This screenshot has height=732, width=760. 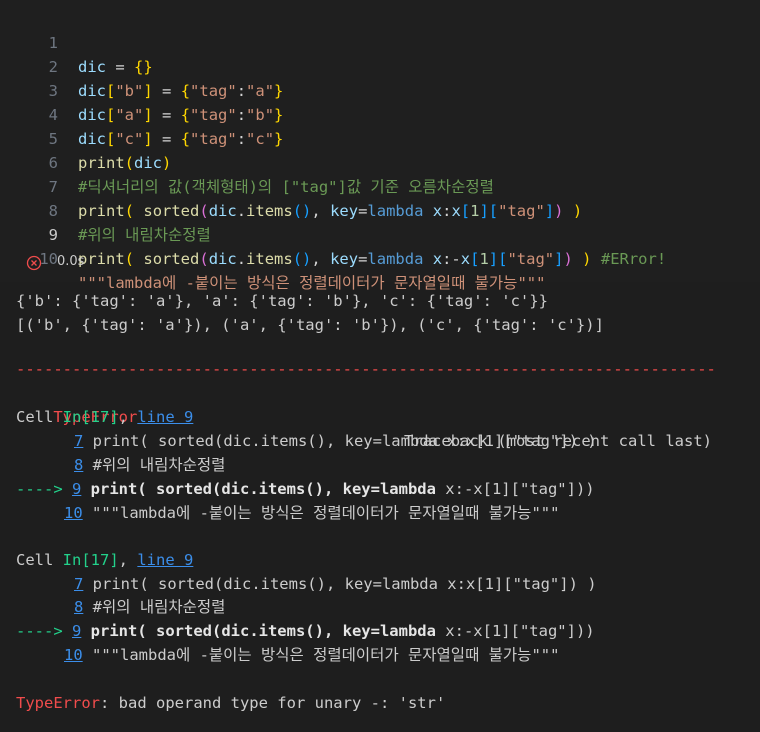 I want to click on error-name: TypeError, so click(x=58, y=703).